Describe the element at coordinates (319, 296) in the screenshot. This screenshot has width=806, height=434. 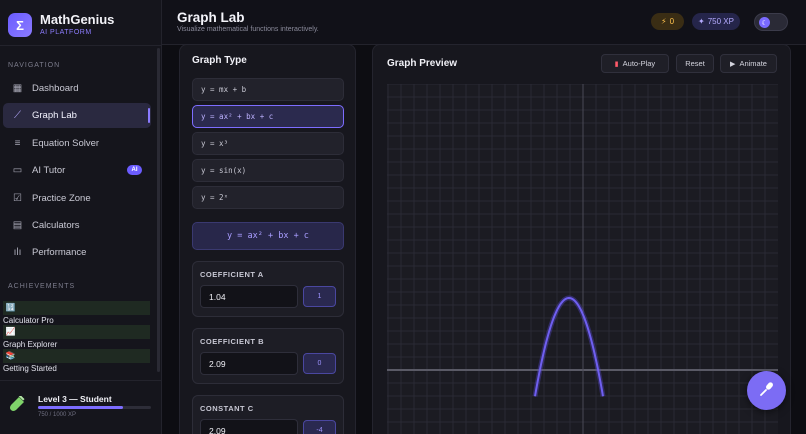
I see `coefficient-a-button: 1` at that location.